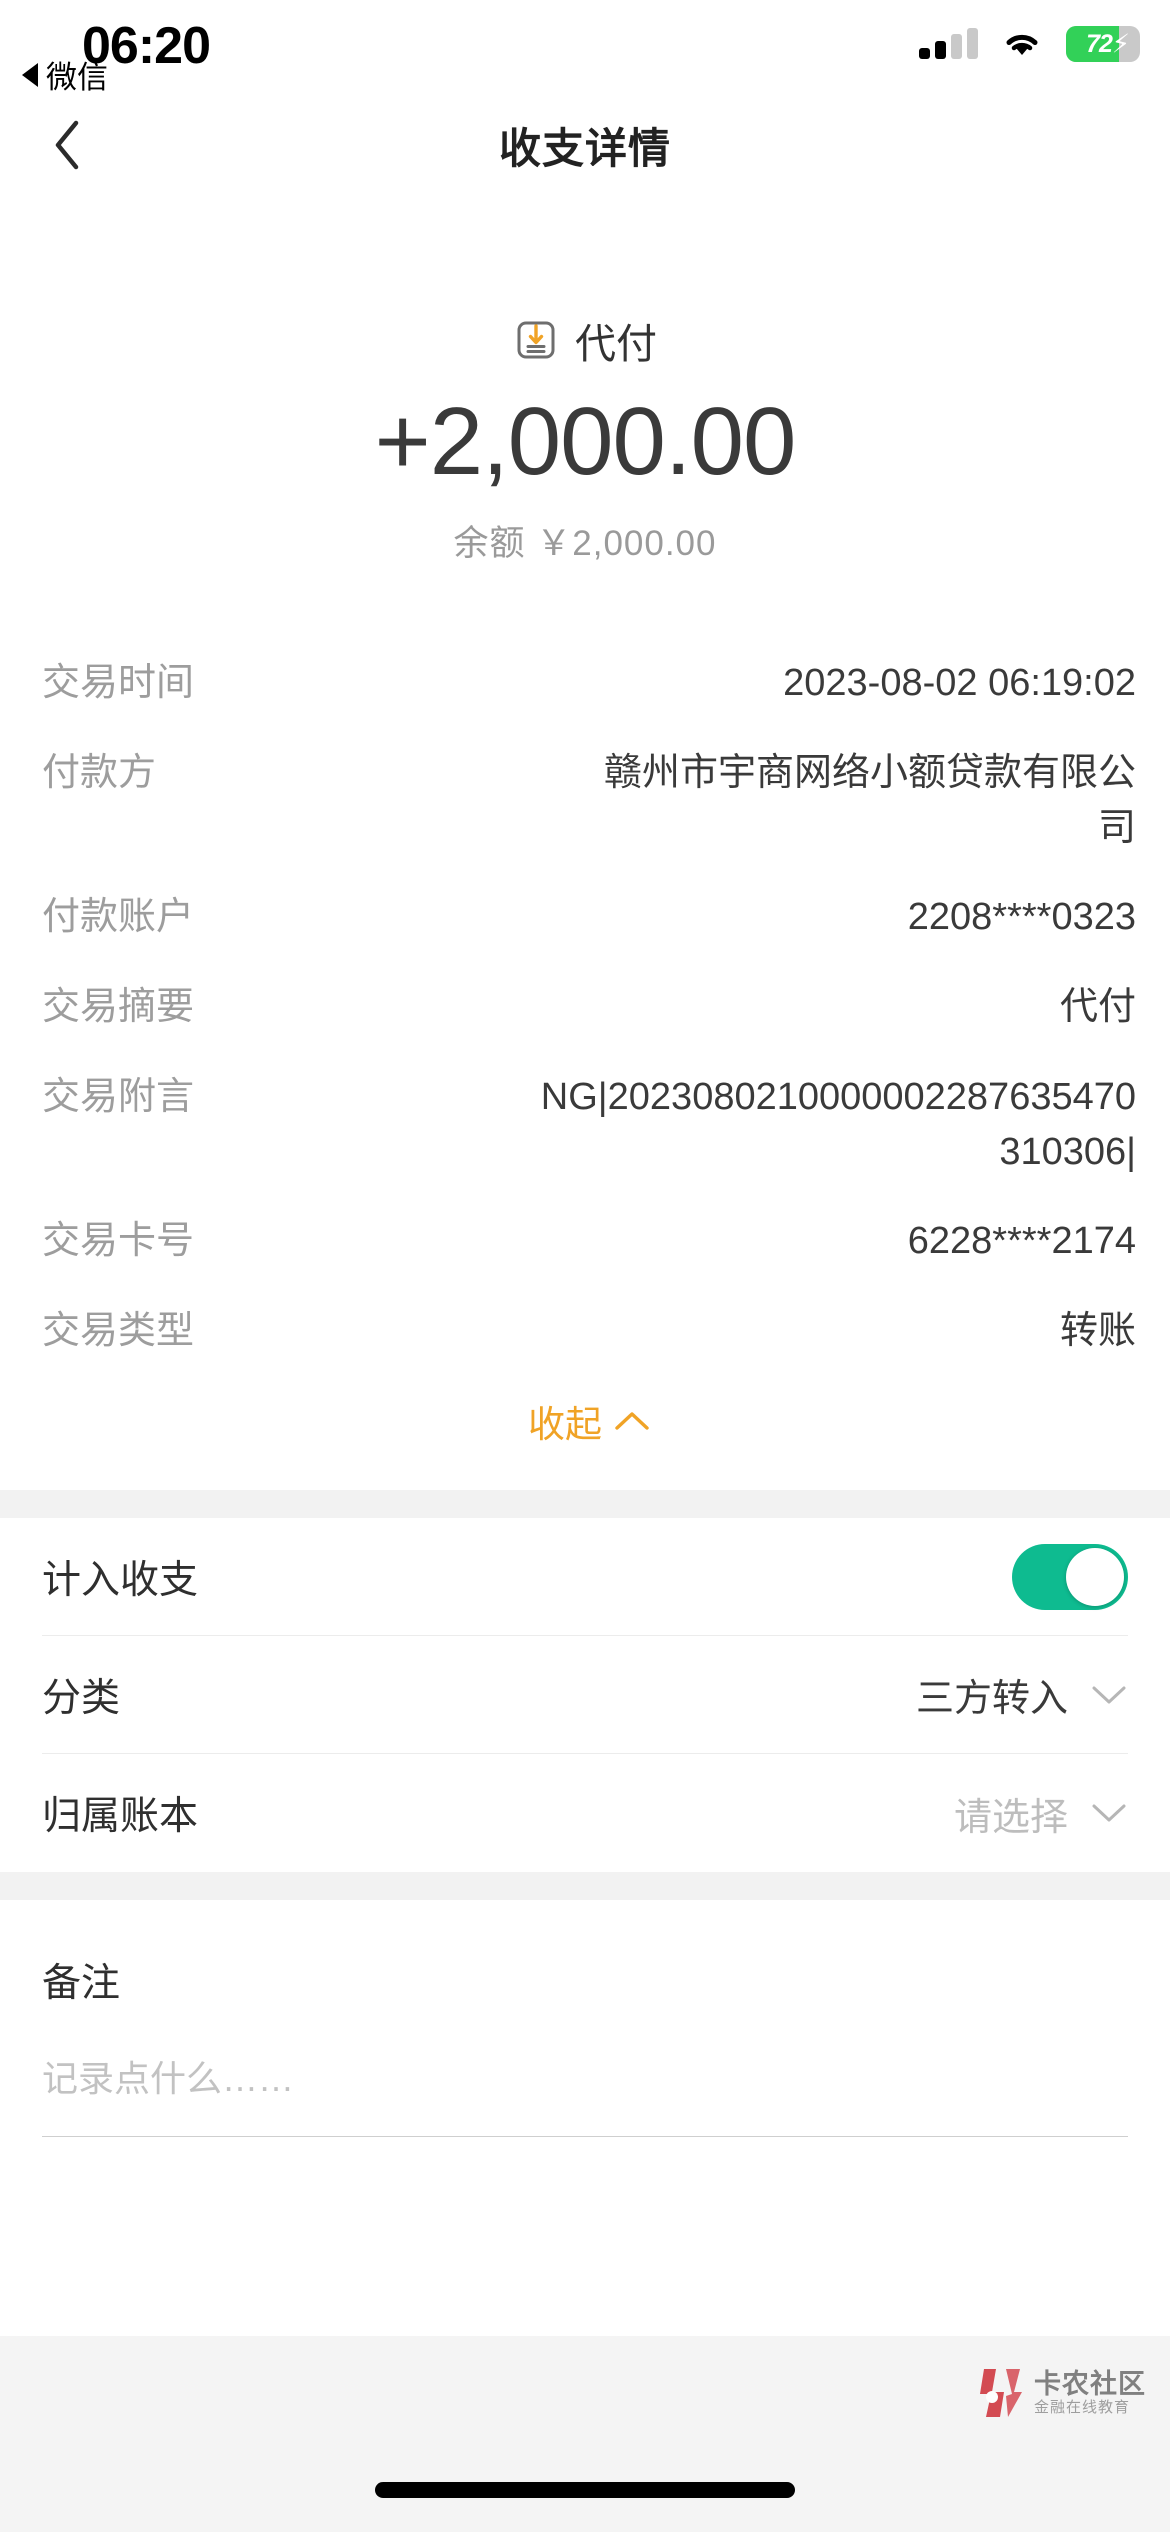  Describe the element at coordinates (118, 1096) in the screenshot. I see `detail-label: 交易附言` at that location.